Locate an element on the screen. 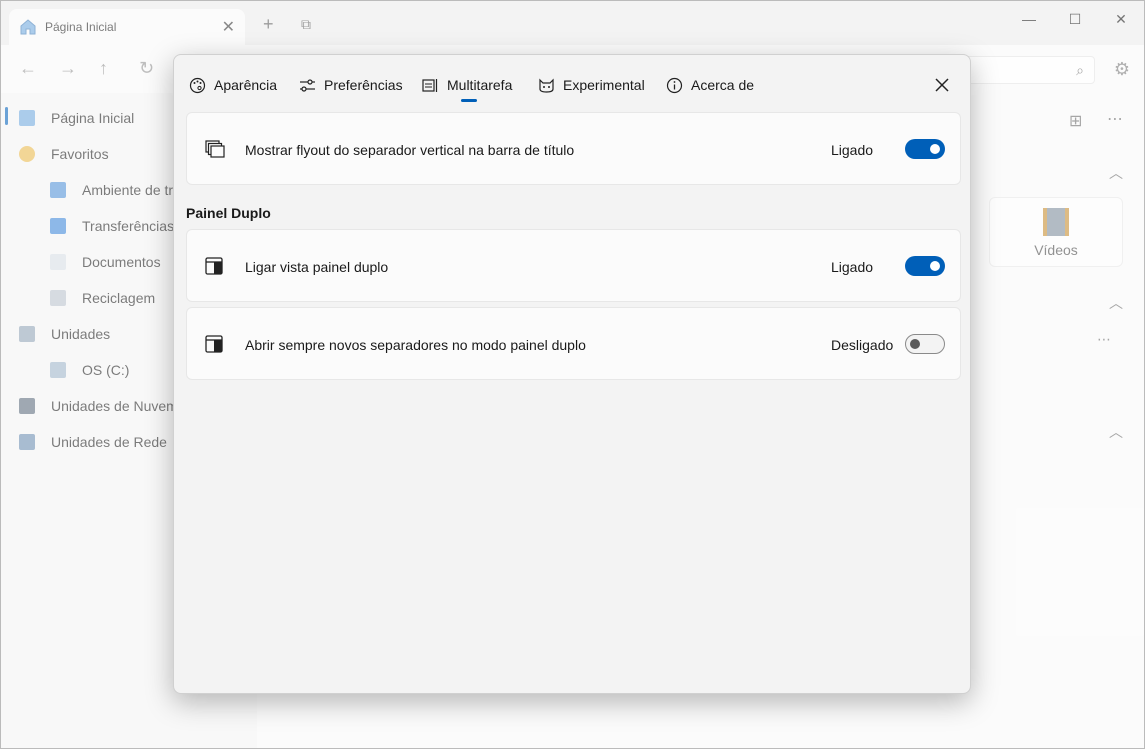 The image size is (1145, 749). toggle-state-label: Desligado is located at coordinates (862, 345).